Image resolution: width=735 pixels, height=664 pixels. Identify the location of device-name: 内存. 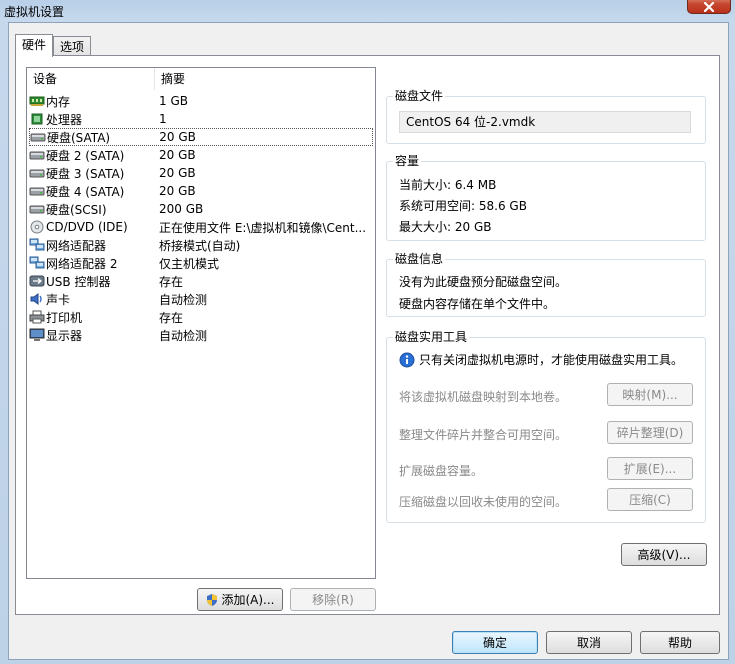
(58, 101).